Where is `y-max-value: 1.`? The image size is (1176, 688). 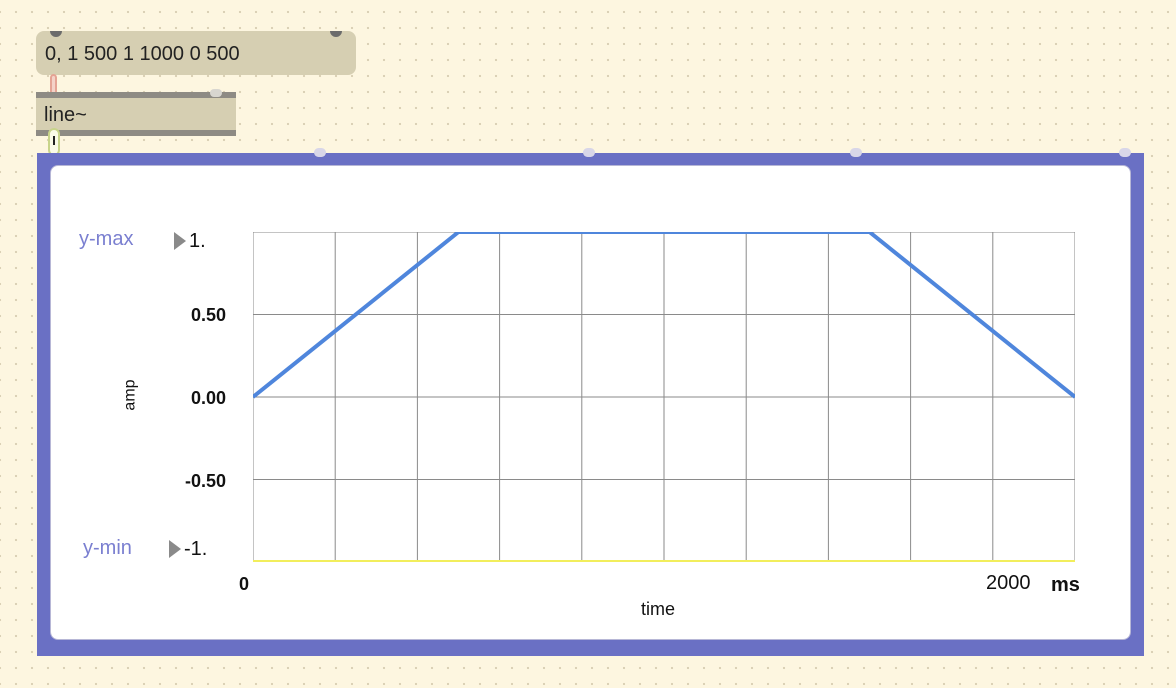 y-max-value: 1. is located at coordinates (197, 241).